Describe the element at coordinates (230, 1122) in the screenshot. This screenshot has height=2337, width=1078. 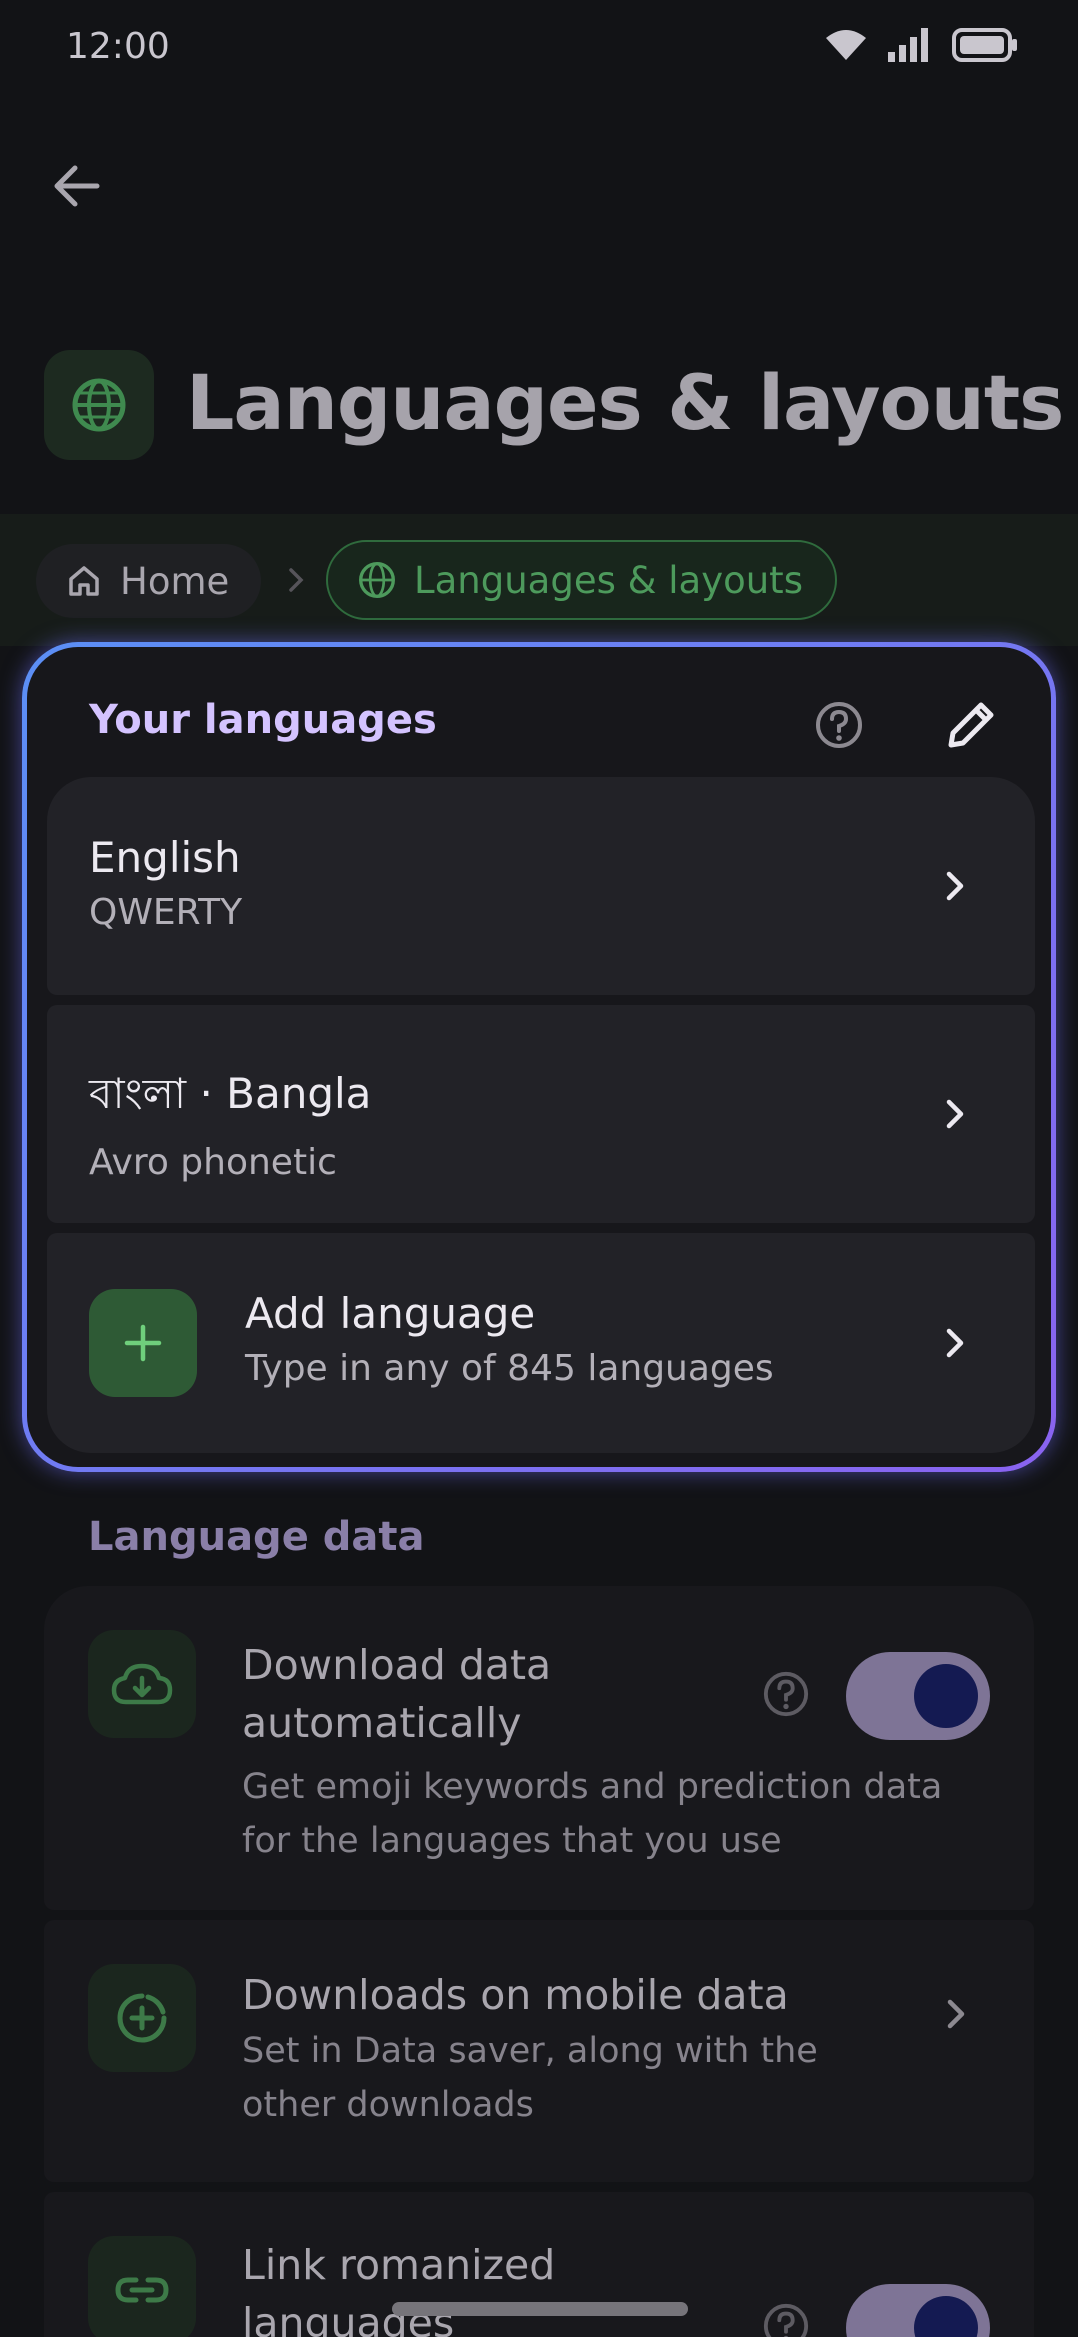
I see `language-item-text: বাংলা · Bangla Avro phonetic` at that location.